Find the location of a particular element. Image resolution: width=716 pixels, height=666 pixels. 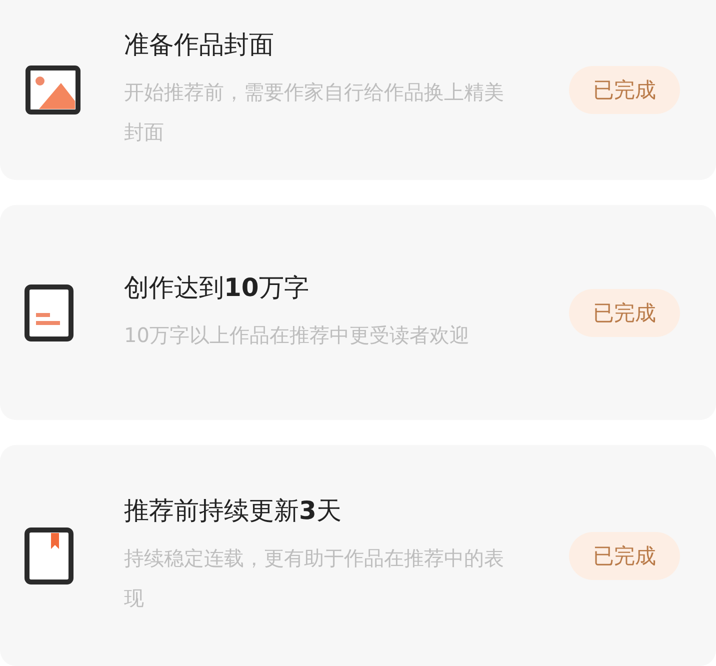

task-description: 开始推荐前，需要作家自行给作品换上精美封面 is located at coordinates (314, 112).